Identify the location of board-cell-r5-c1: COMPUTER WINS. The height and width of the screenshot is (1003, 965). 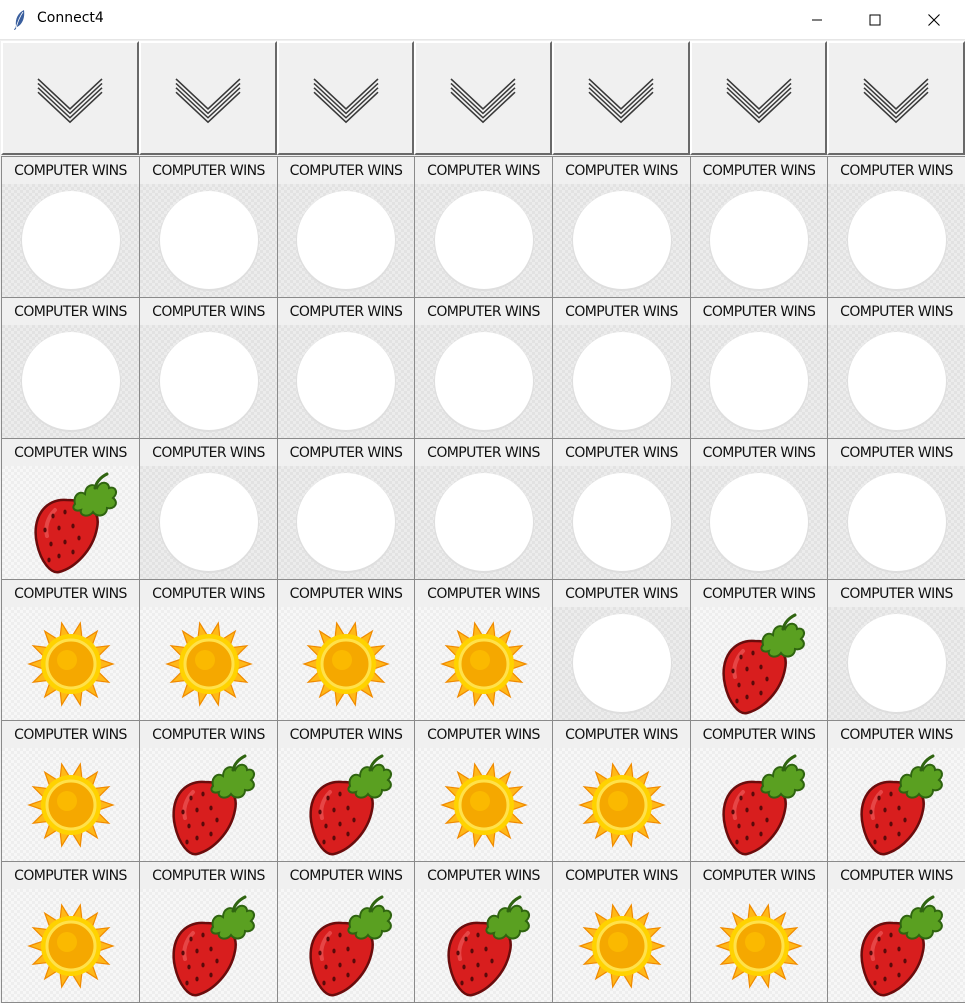
(70, 791).